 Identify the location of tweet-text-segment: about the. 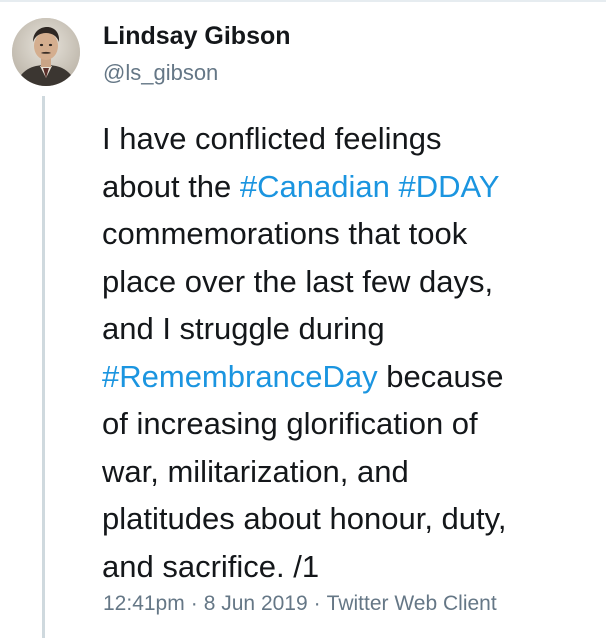
(171, 186).